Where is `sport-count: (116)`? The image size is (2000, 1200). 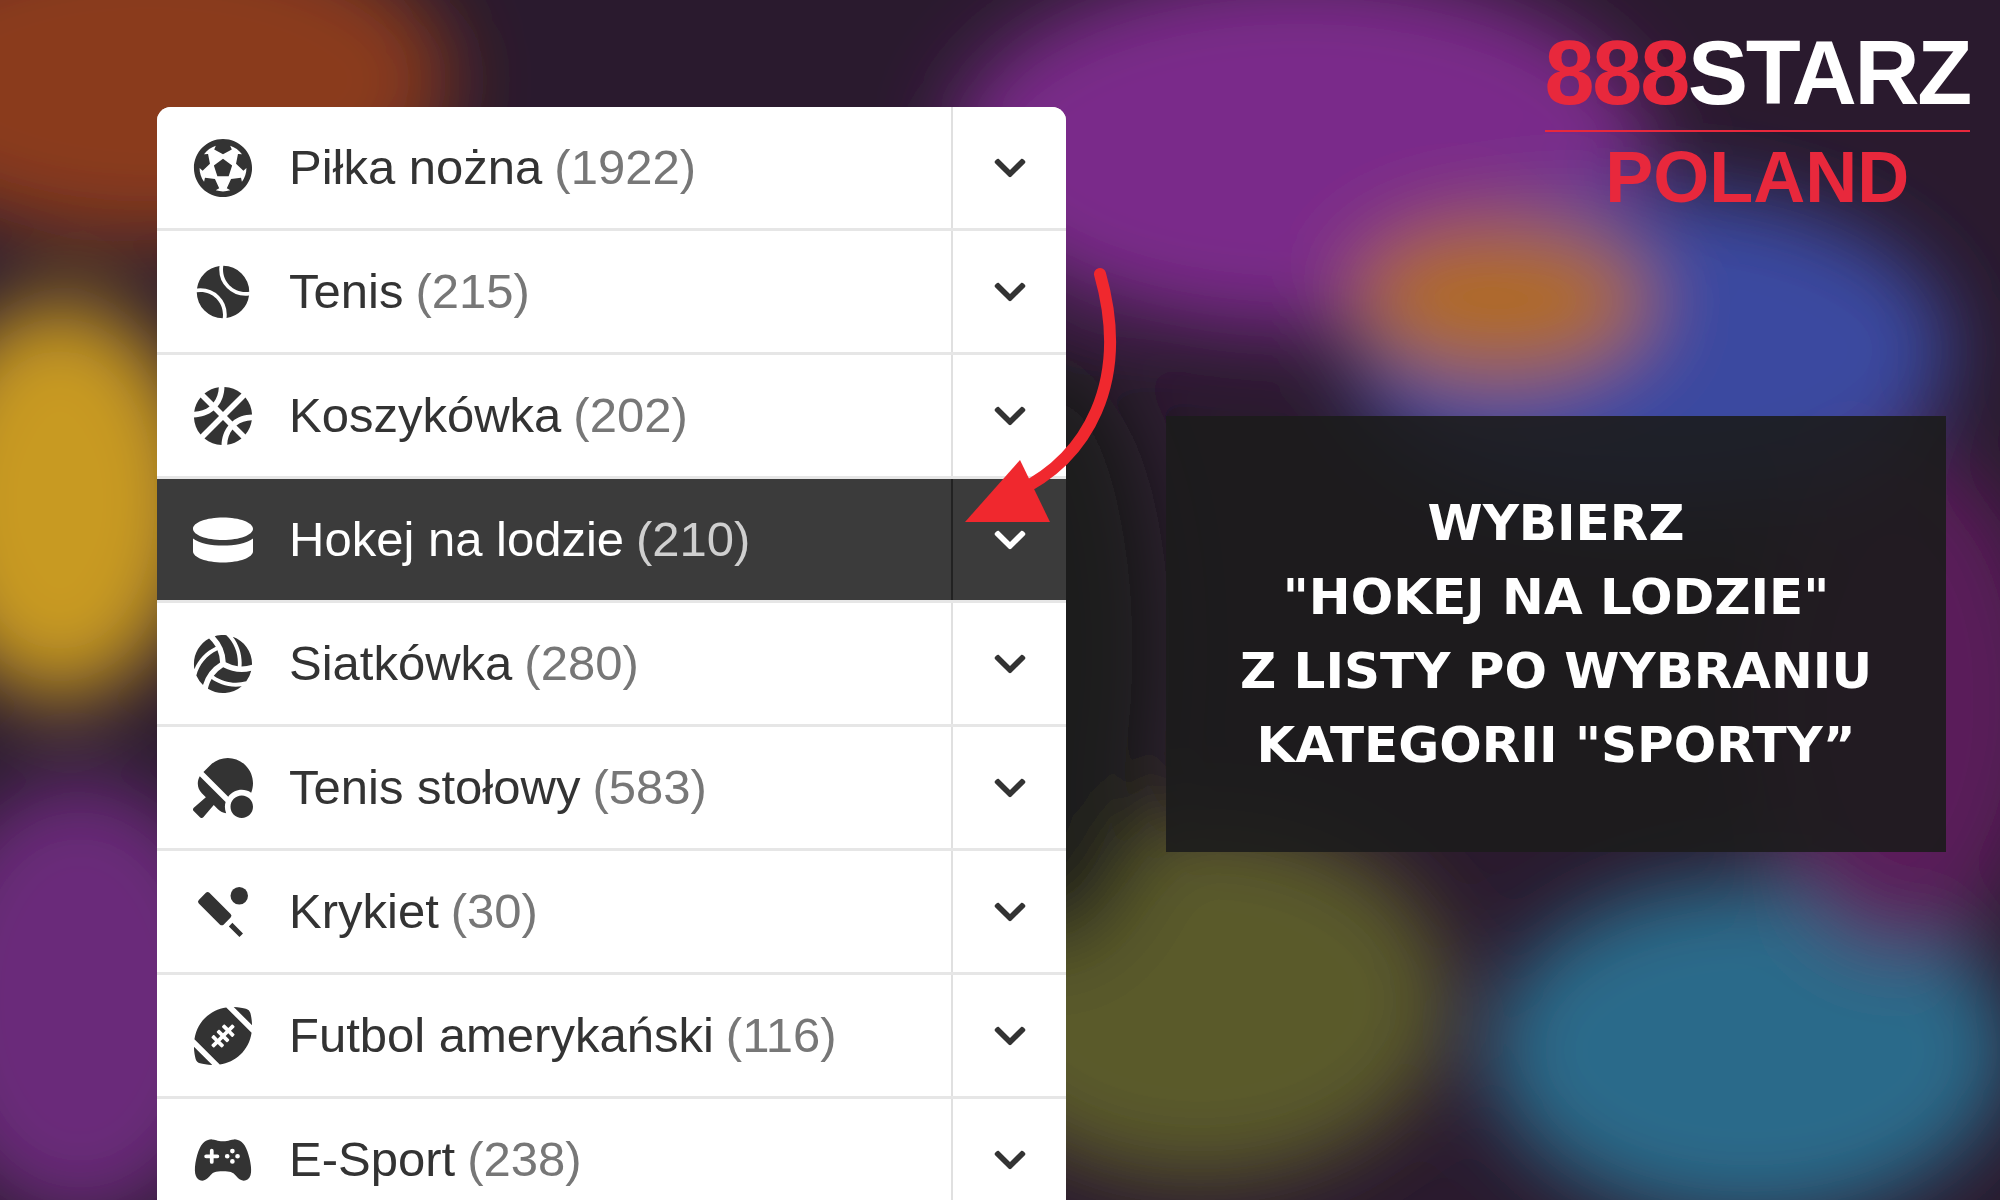
sport-count: (116) is located at coordinates (781, 1035).